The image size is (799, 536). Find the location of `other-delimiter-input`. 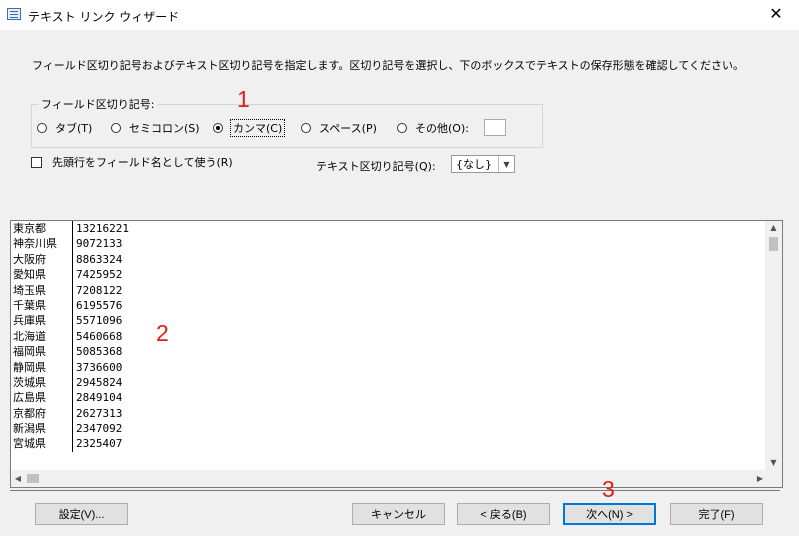

other-delimiter-input is located at coordinates (495, 127).